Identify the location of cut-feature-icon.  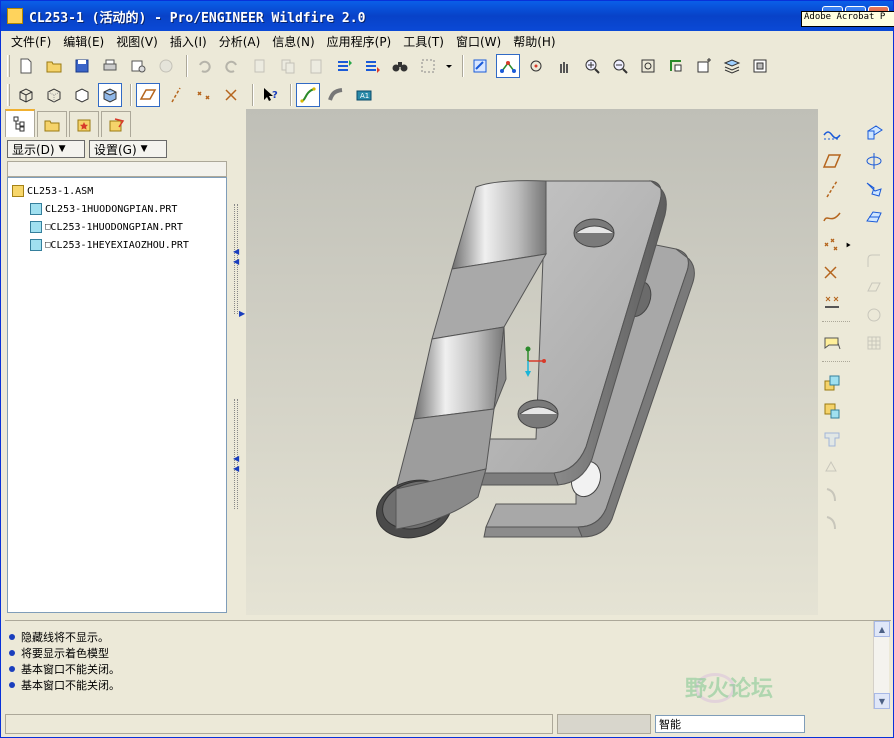
(832, 439).